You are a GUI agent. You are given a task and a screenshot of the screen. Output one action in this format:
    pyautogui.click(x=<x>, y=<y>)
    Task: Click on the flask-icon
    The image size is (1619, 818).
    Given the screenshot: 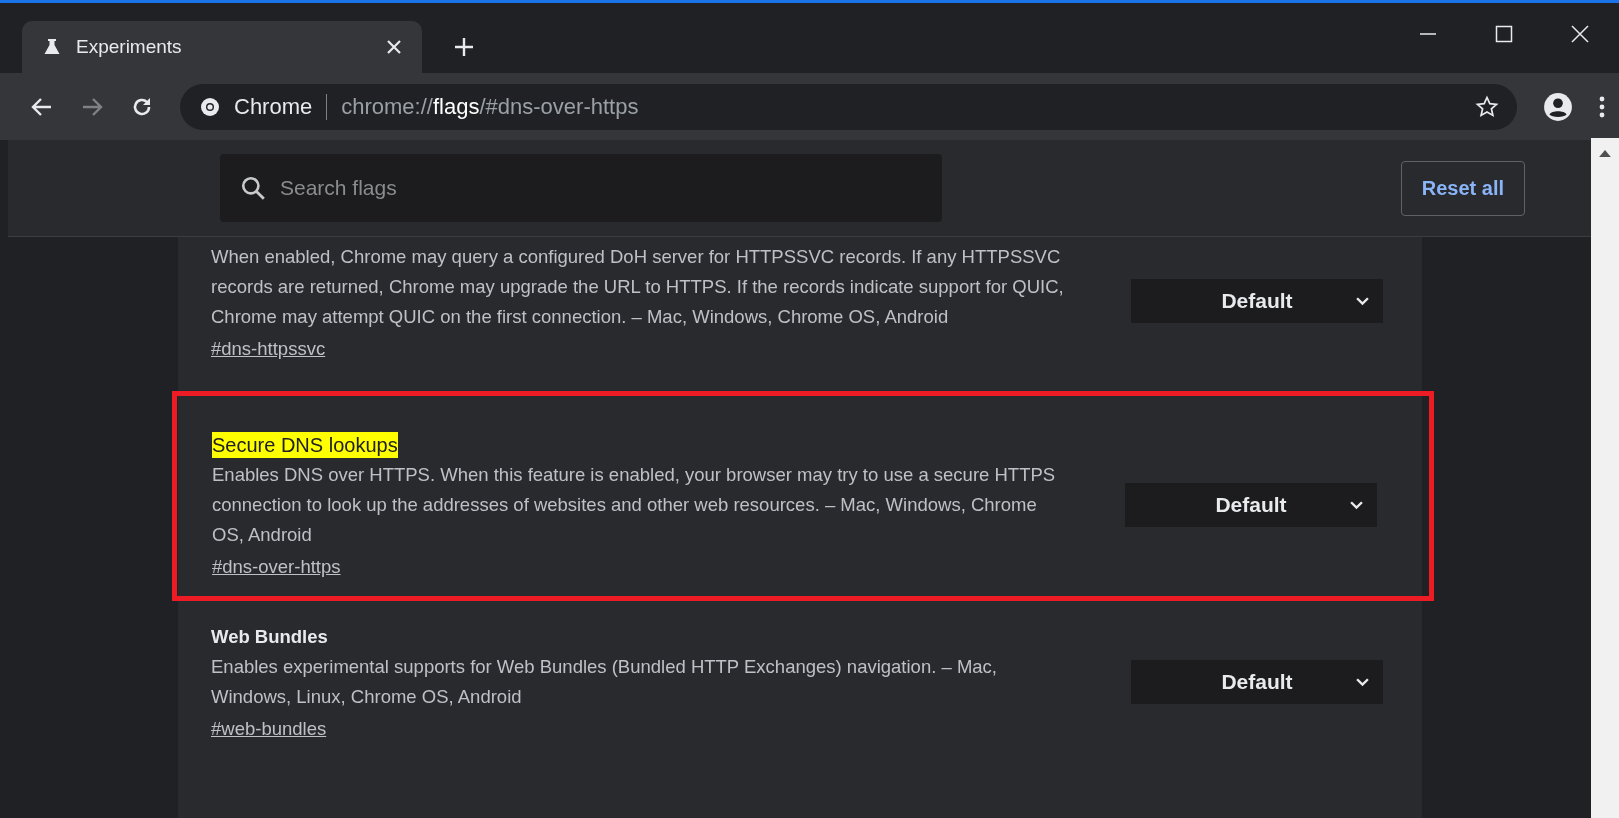 What is the action you would take?
    pyautogui.click(x=52, y=47)
    